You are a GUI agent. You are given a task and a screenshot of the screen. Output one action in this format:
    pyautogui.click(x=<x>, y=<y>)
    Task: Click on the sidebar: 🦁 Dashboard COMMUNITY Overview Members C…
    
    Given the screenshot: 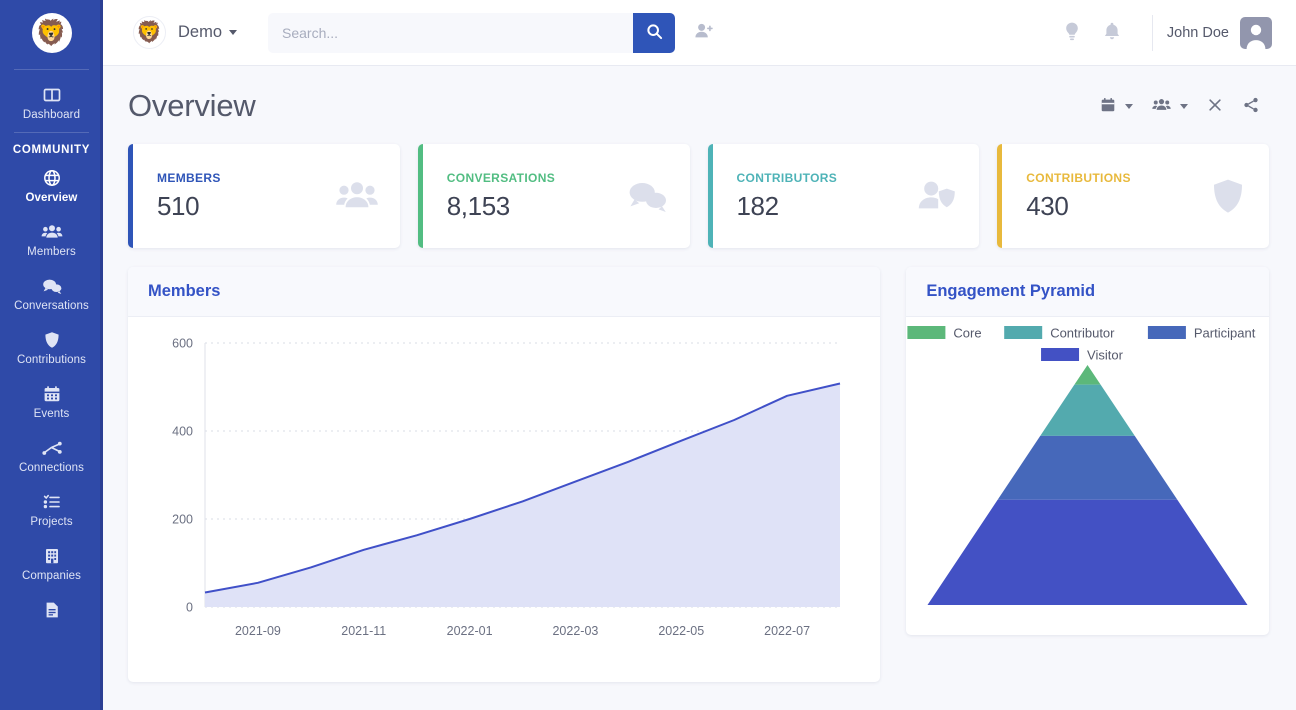 What is the action you would take?
    pyautogui.click(x=51, y=355)
    